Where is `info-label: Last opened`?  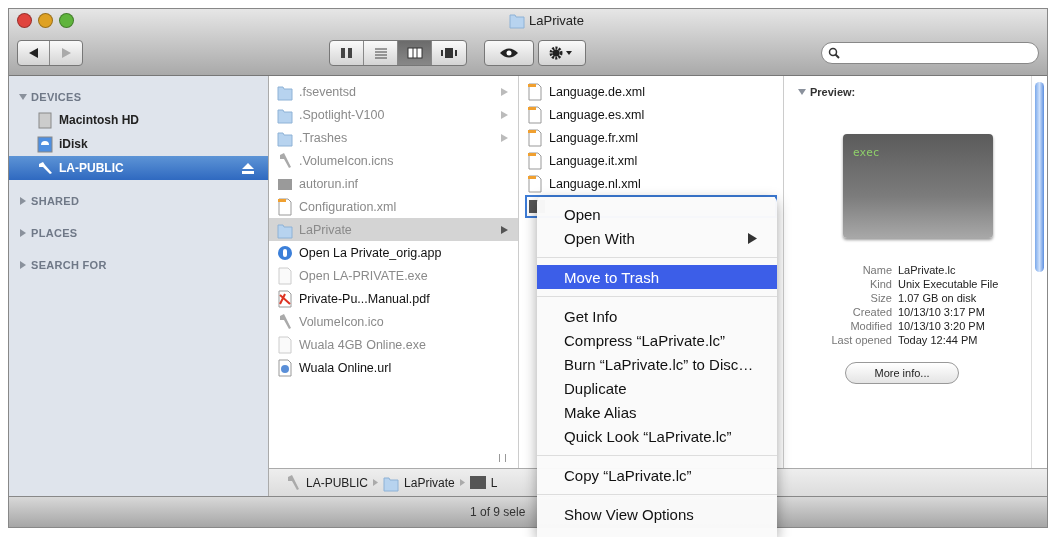
info-label: Last opened is located at coordinates (861, 340).